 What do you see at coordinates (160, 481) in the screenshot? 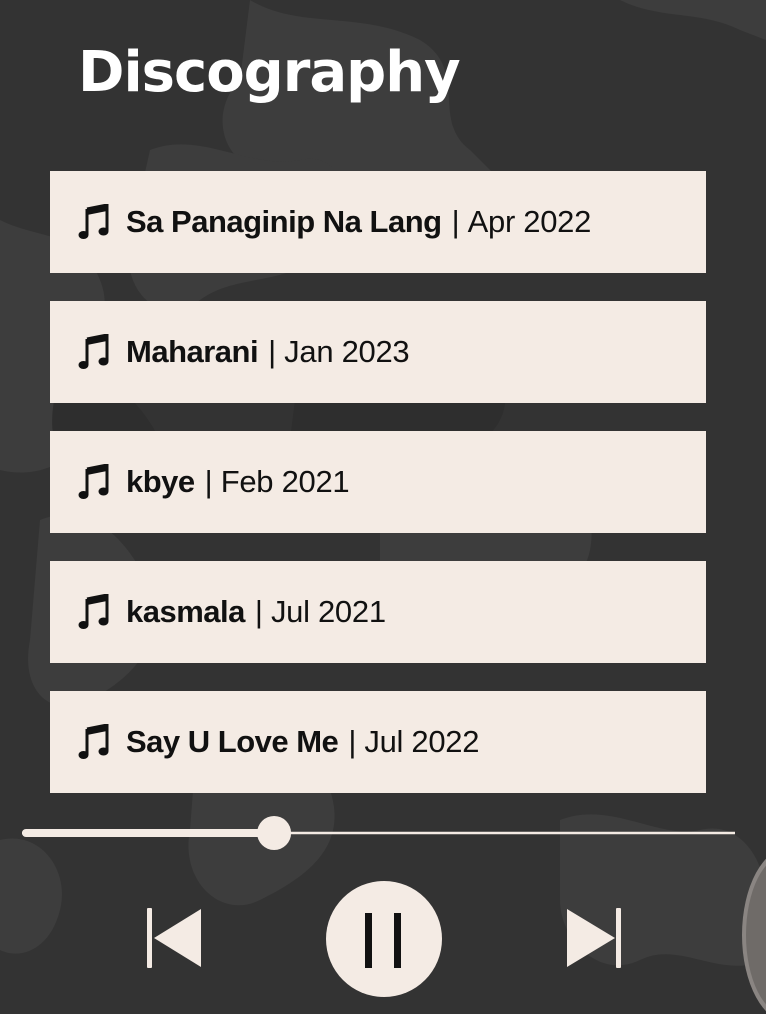
I see `track-title: kbye` at bounding box center [160, 481].